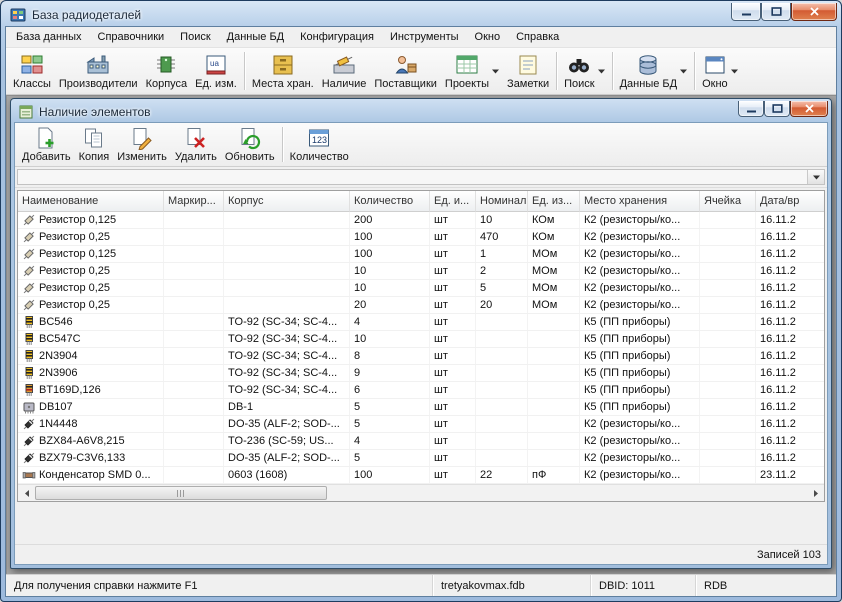 The image size is (842, 602). Describe the element at coordinates (488, 37) in the screenshot. I see `menu-item-7: Окно` at that location.